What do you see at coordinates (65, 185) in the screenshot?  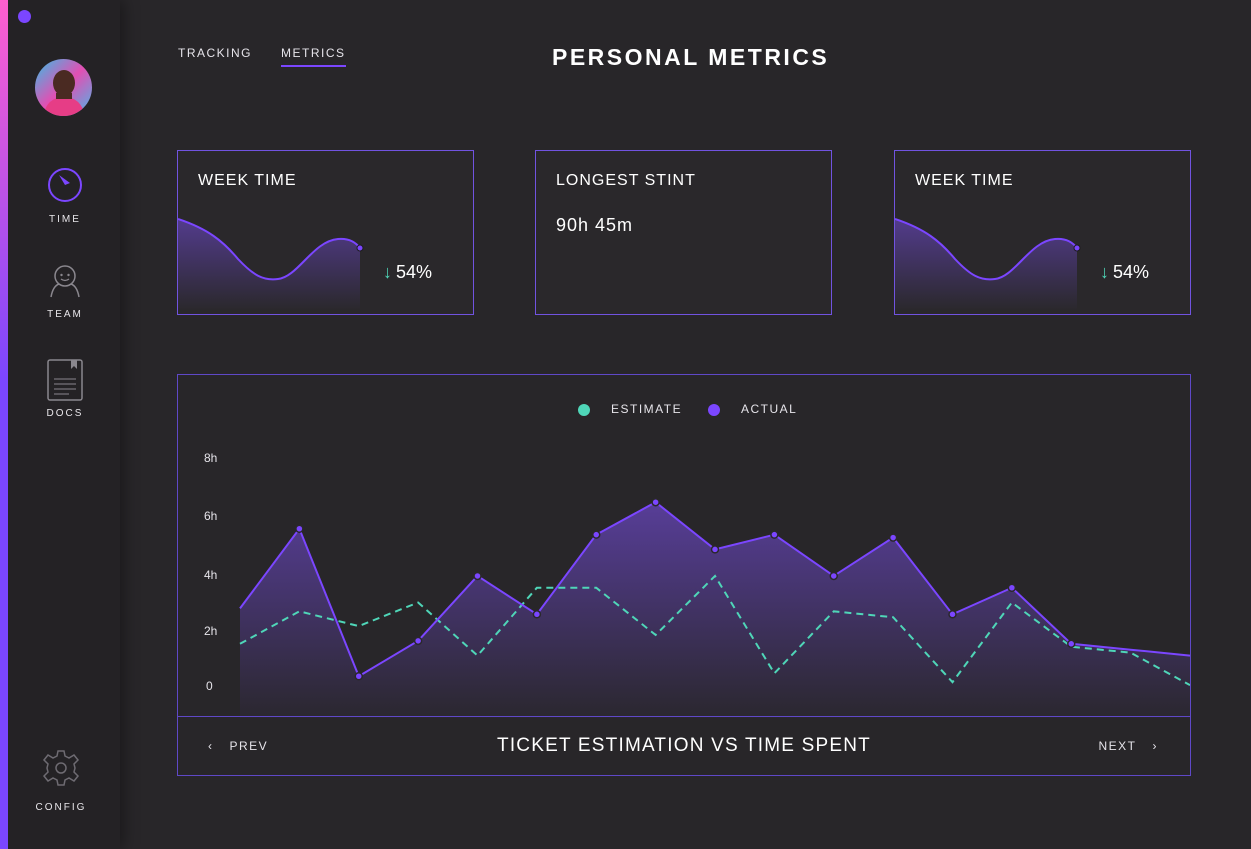 I see `timer-icon` at bounding box center [65, 185].